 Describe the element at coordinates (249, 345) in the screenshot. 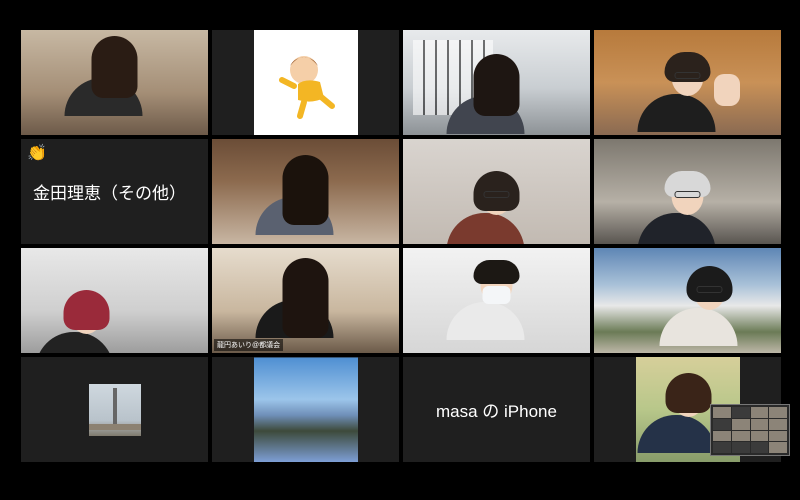

I see `participant-name: 龍円あいり@都議会` at that location.